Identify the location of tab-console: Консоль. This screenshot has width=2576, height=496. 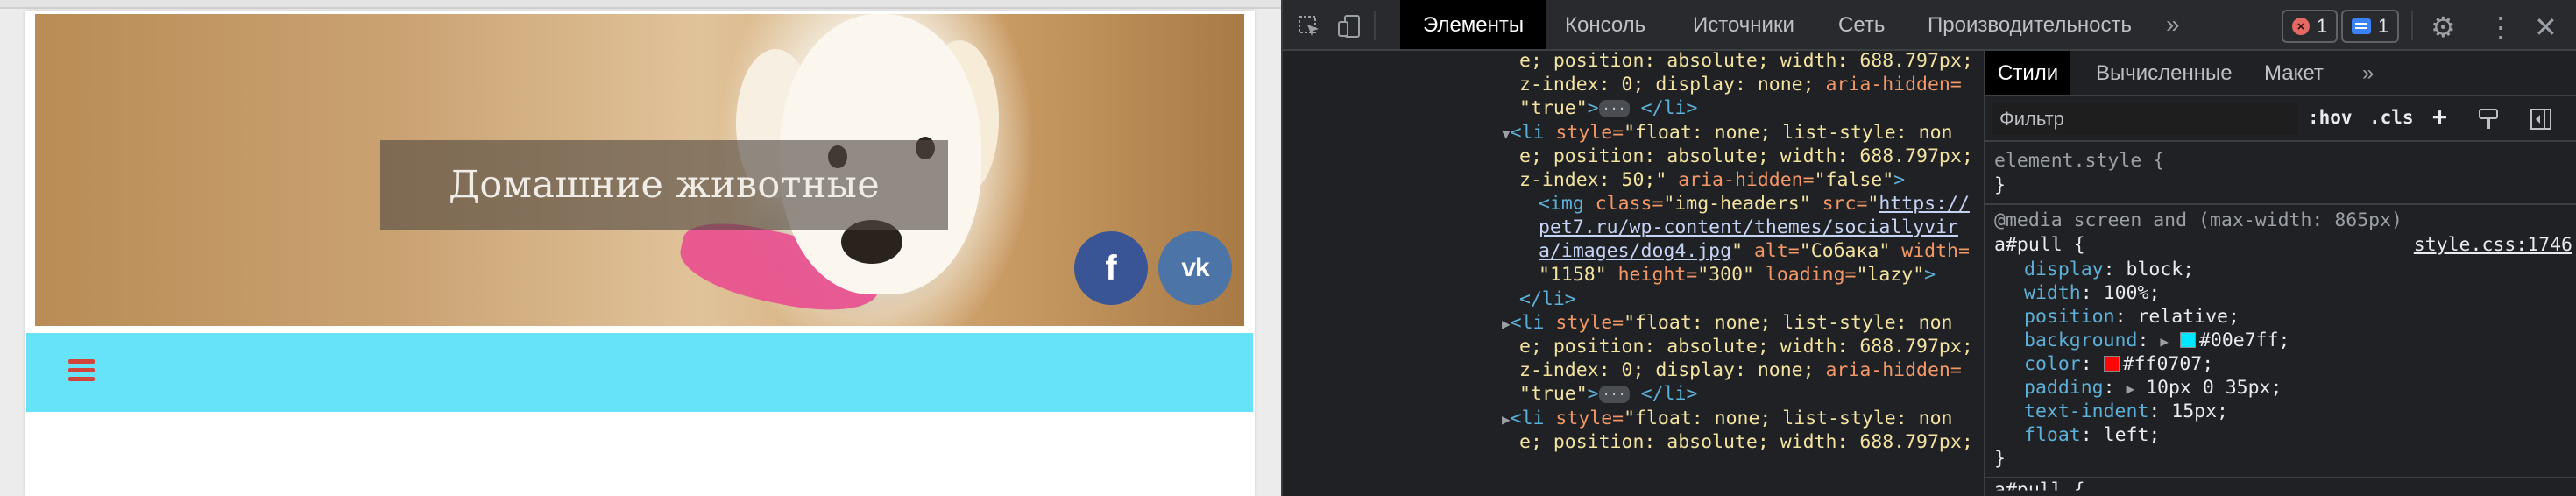
(1605, 24).